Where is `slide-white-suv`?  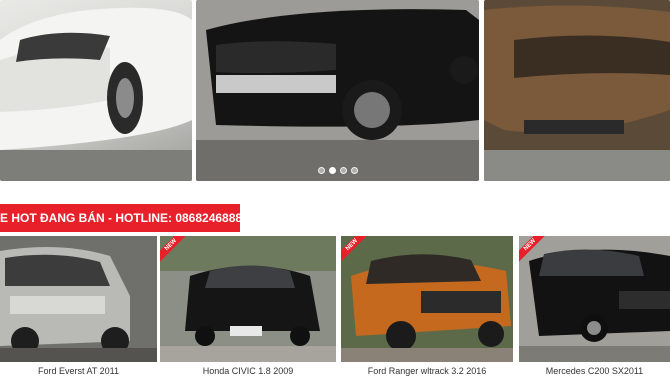 slide-white-suv is located at coordinates (96, 90).